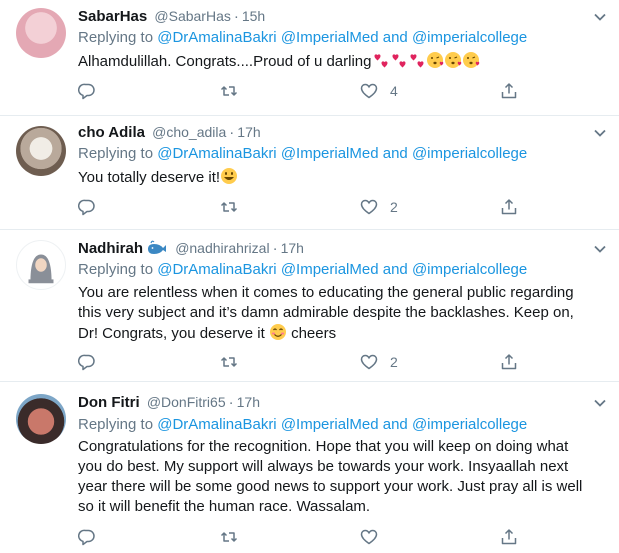 This screenshot has height=553, width=619. I want to click on like-button: 4, so click(379, 91).